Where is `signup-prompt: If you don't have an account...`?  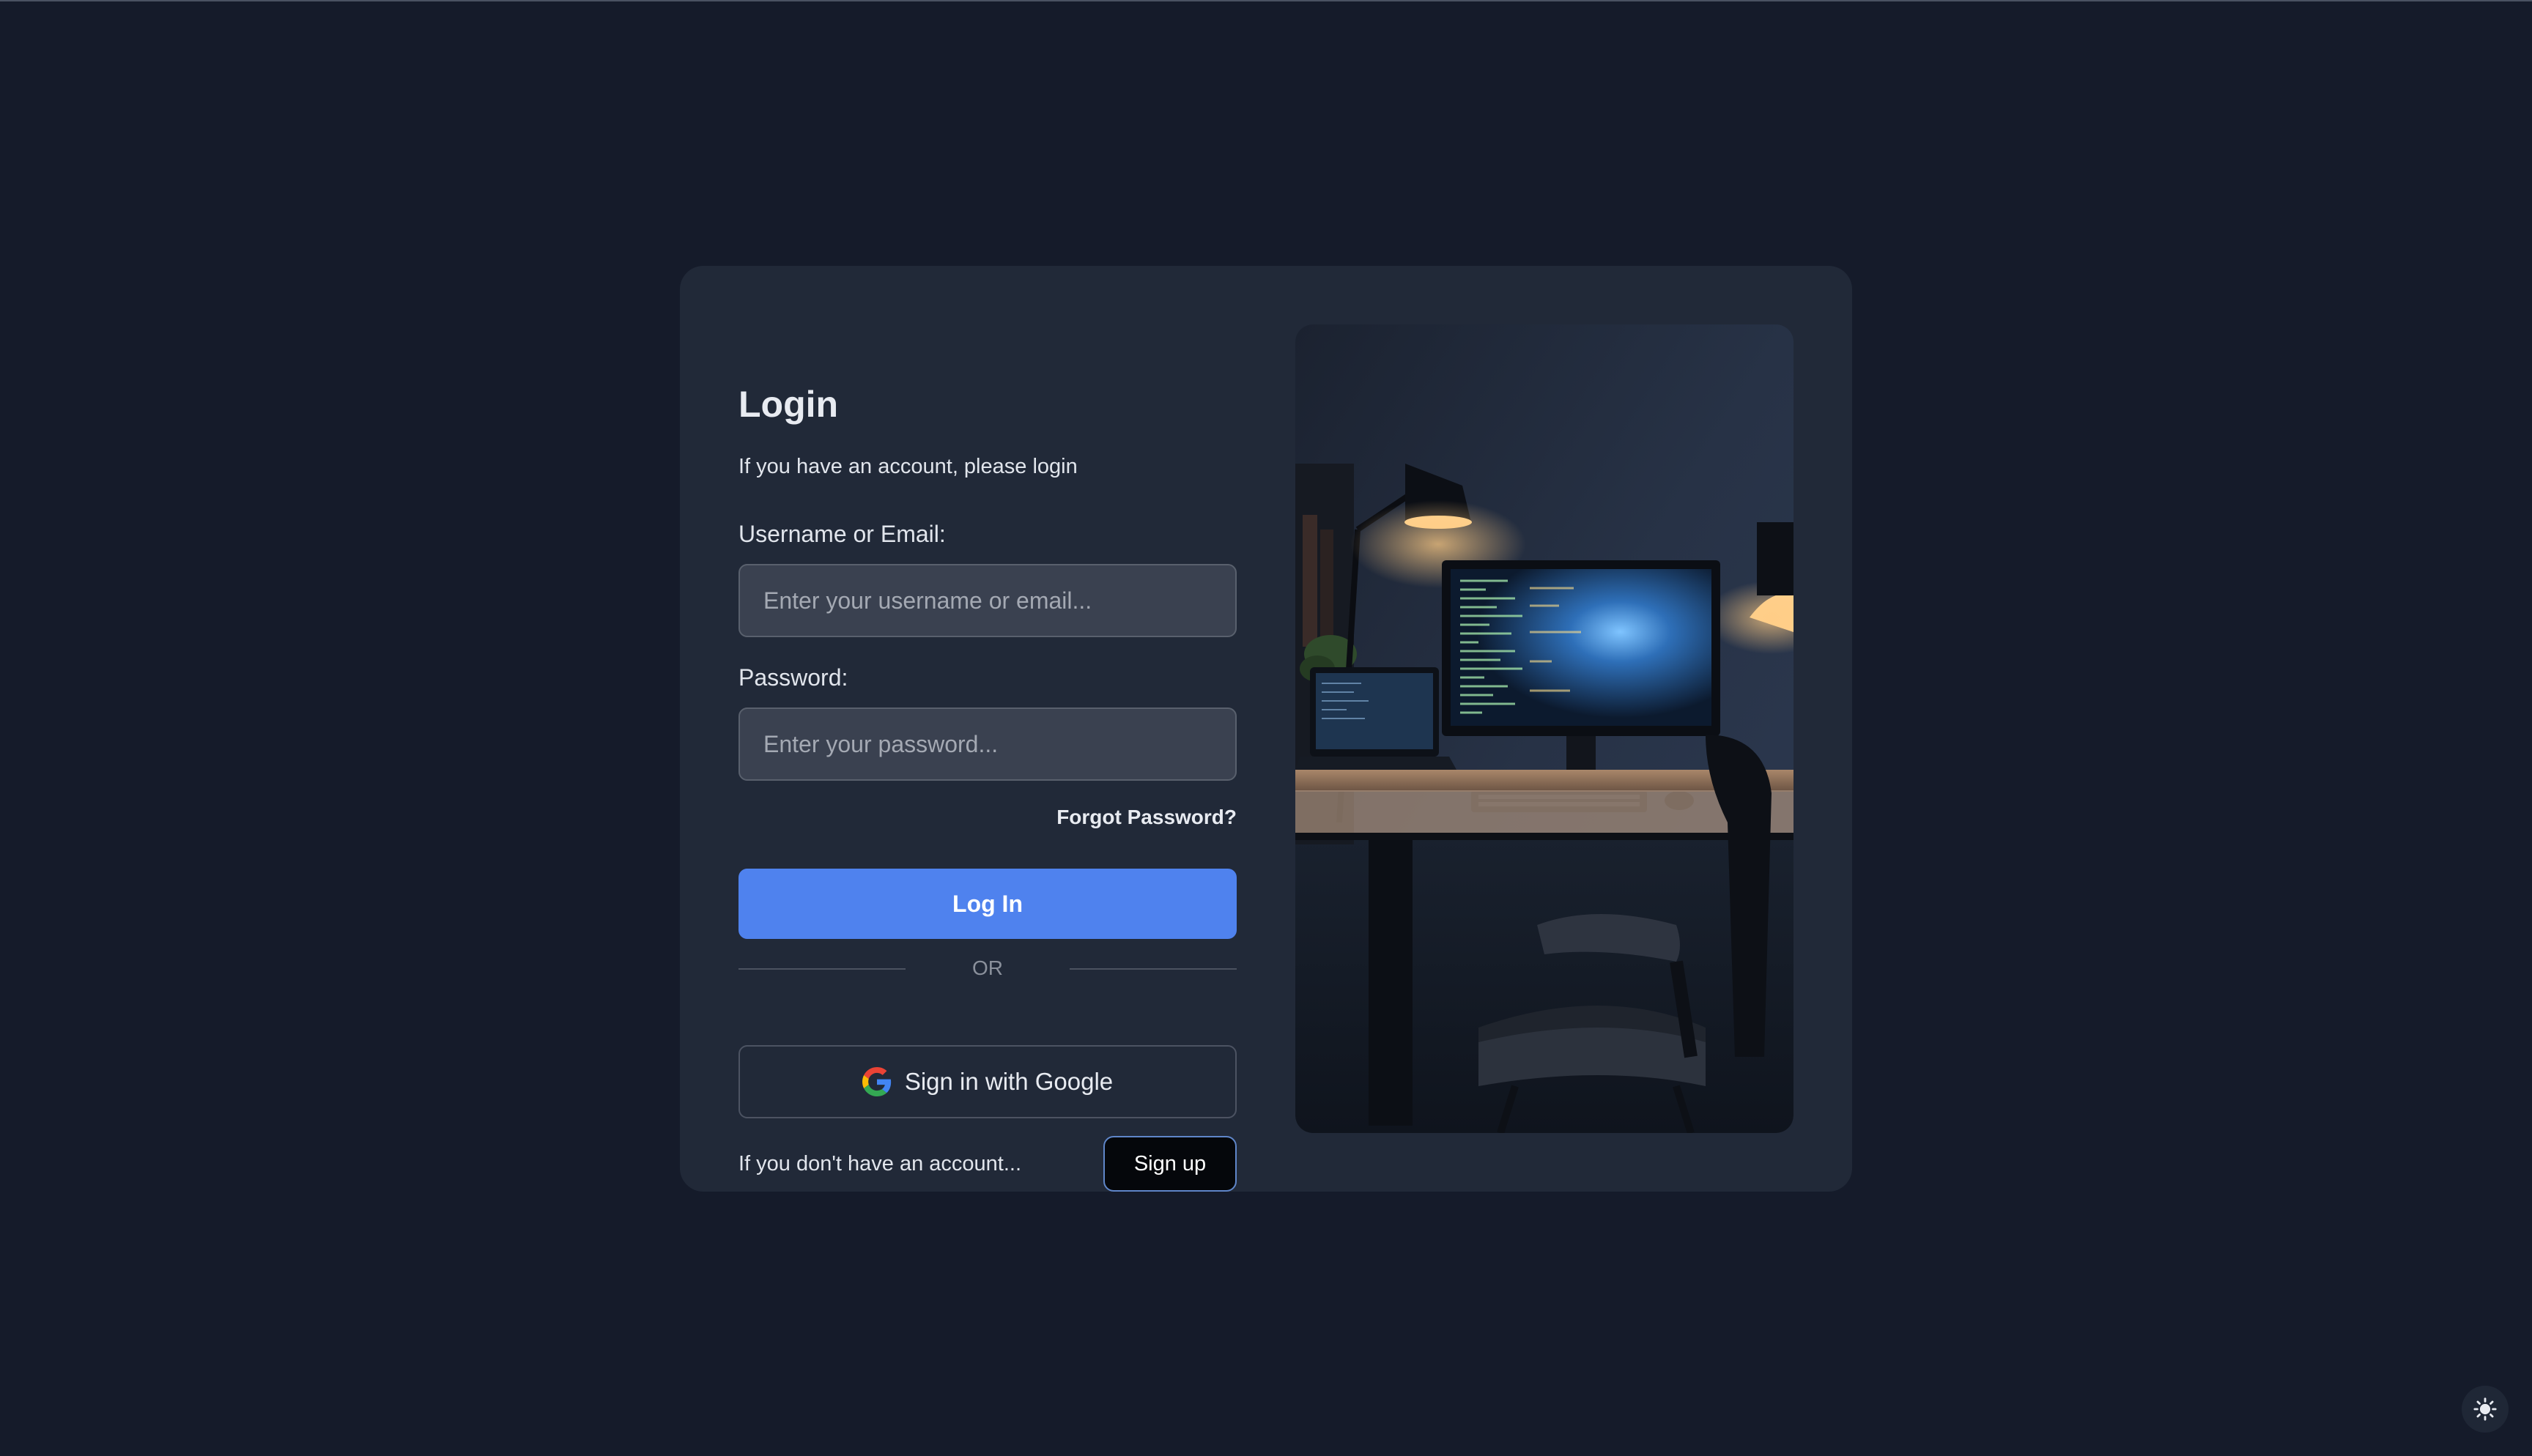
signup-prompt: If you don't have an account... is located at coordinates (880, 1163).